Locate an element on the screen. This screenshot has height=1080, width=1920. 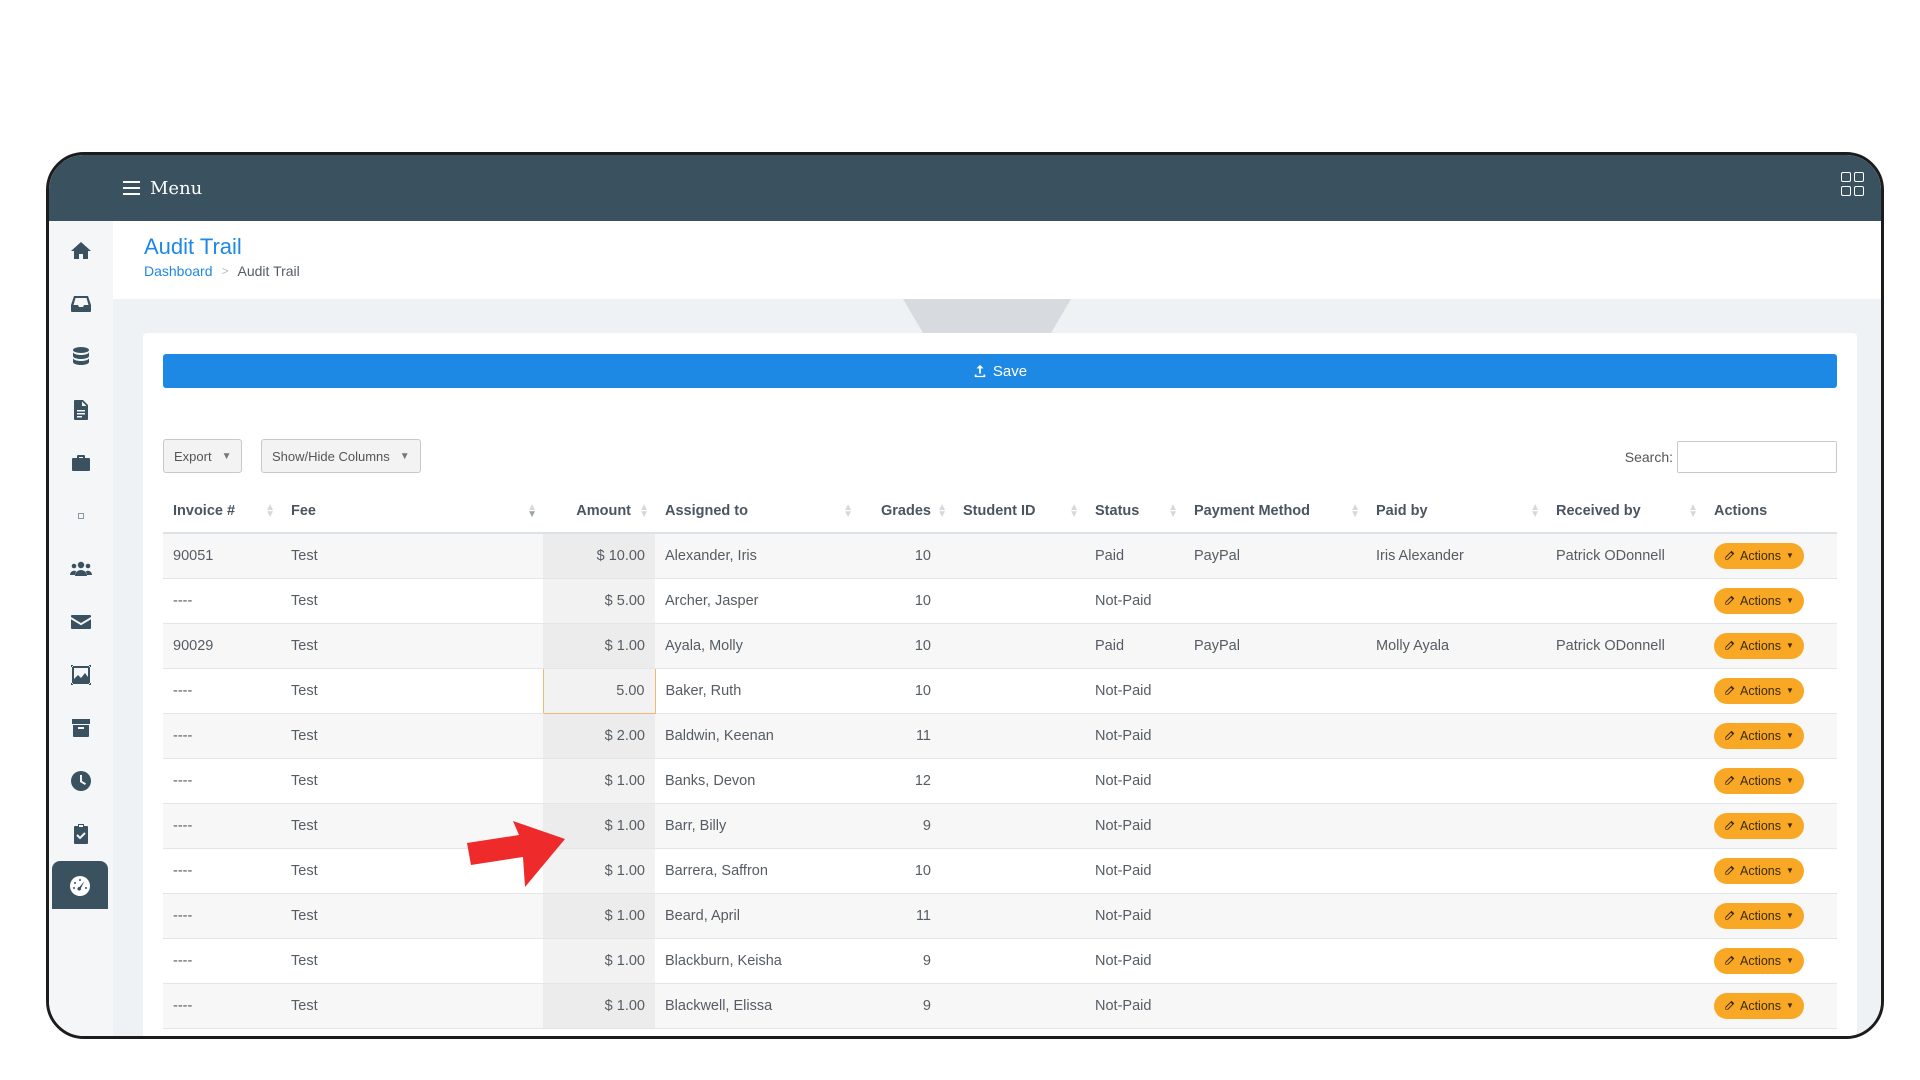
col-payment-method-header: Payment Method ▲ ▼ is located at coordinates (1275, 511).